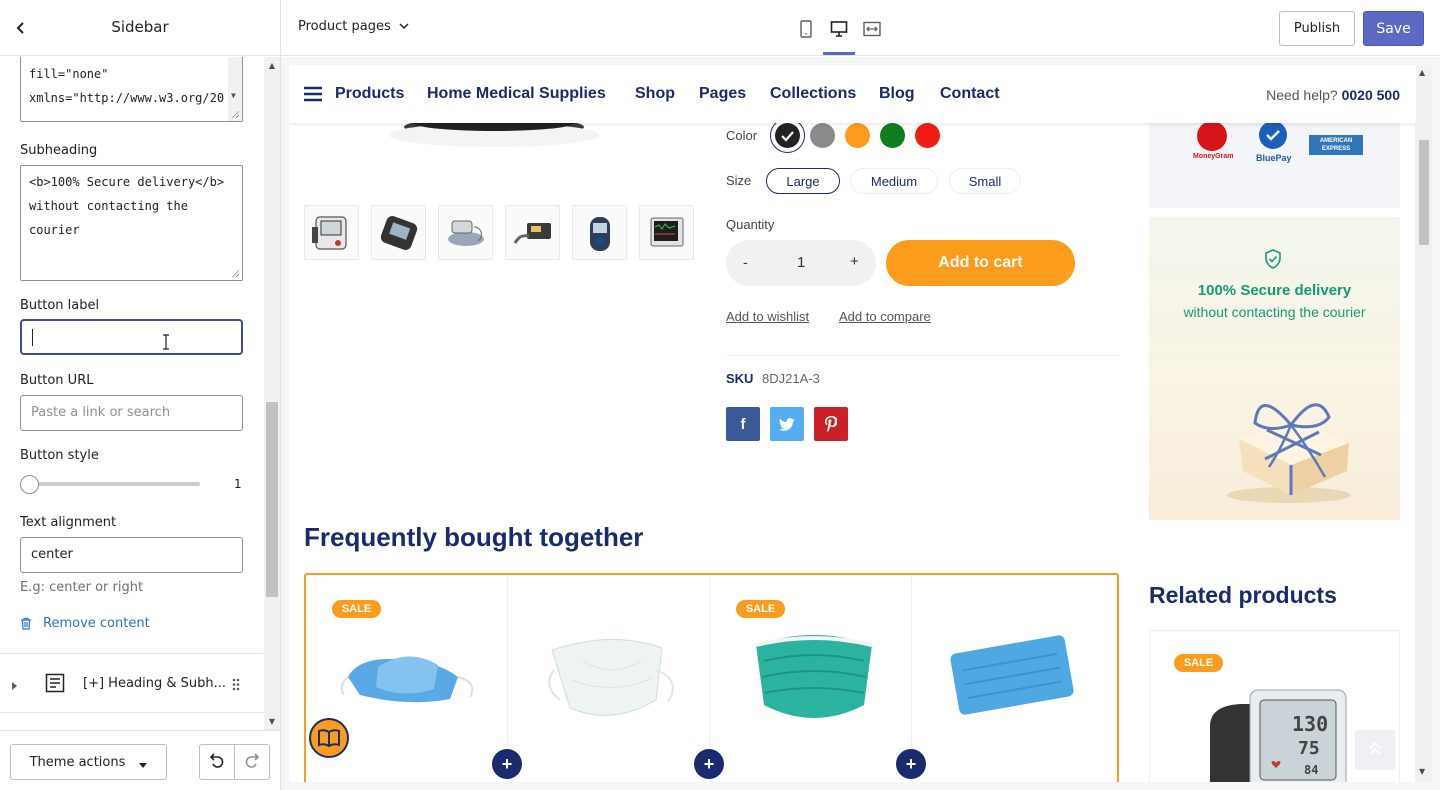  What do you see at coordinates (922, 355) in the screenshot?
I see `divider` at bounding box center [922, 355].